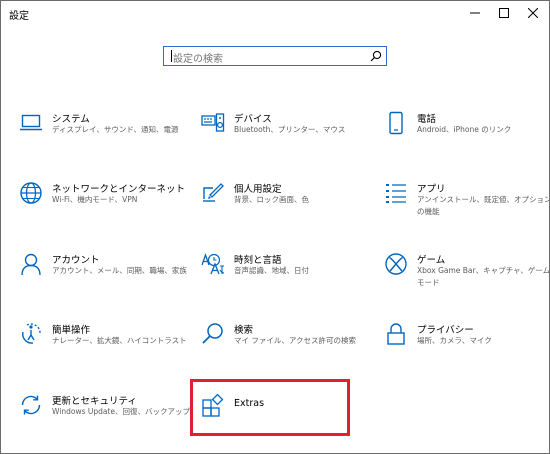 The height and width of the screenshot is (454, 550). Describe the element at coordinates (286, 210) in the screenshot. I see `tile-personalization: 個人用設定 背景、ロック画面、色` at that location.